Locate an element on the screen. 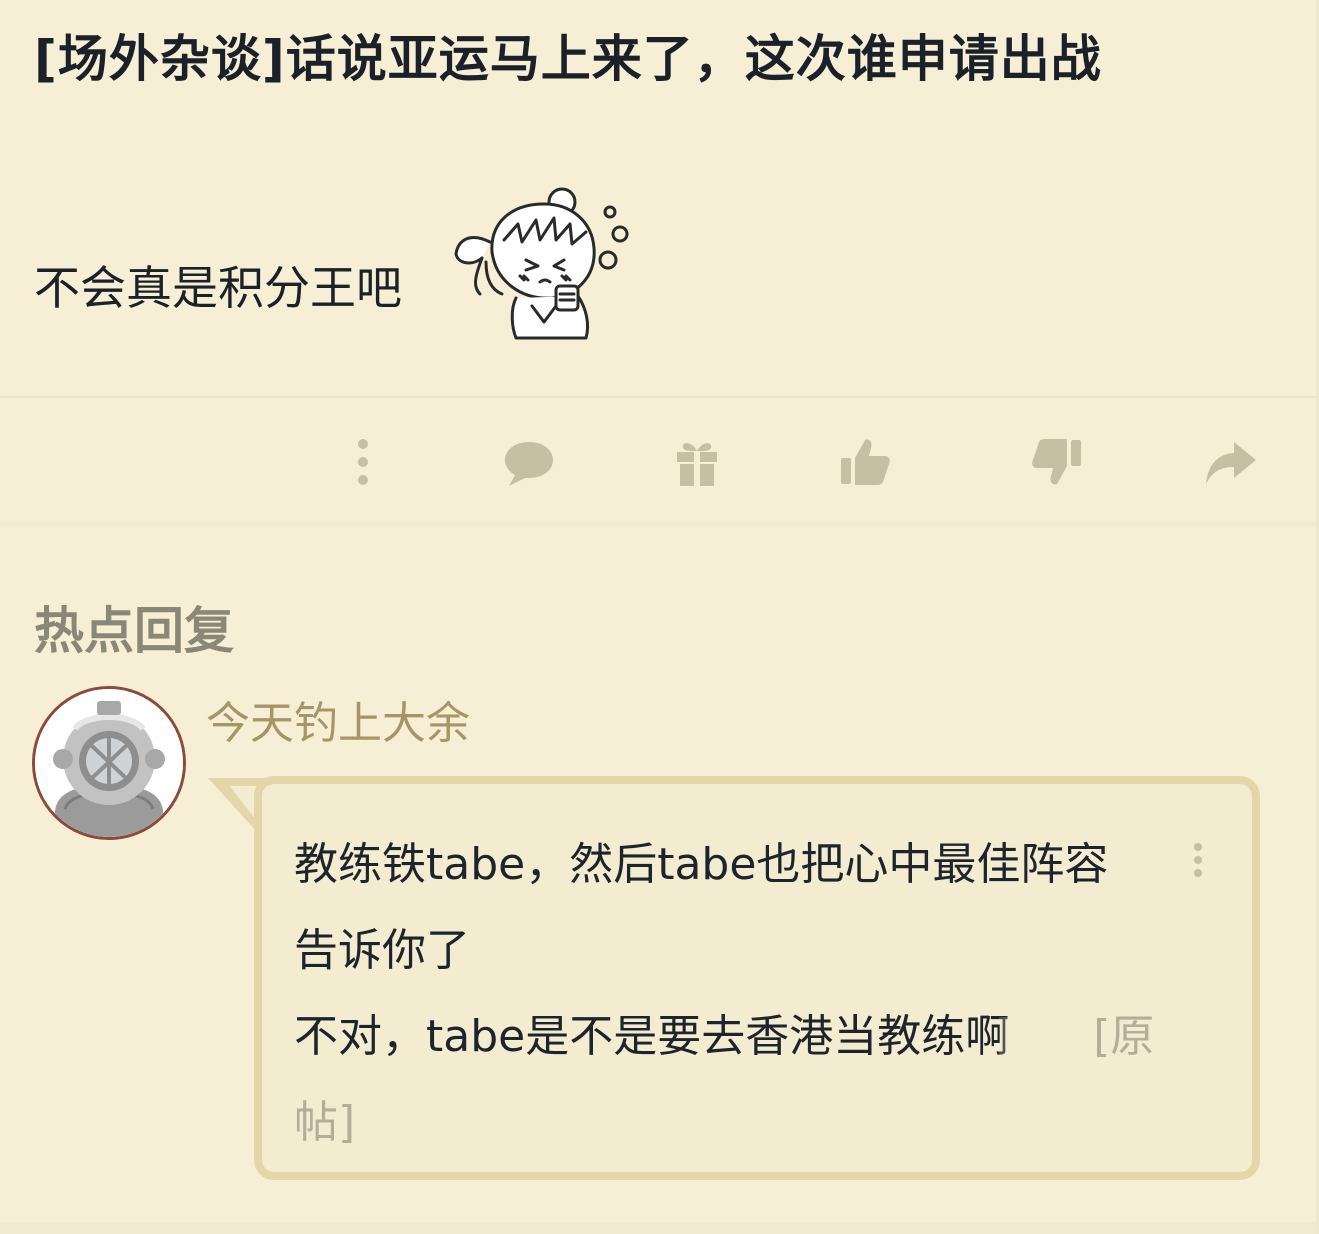  original-post-link: 帖] is located at coordinates (769, 1123).